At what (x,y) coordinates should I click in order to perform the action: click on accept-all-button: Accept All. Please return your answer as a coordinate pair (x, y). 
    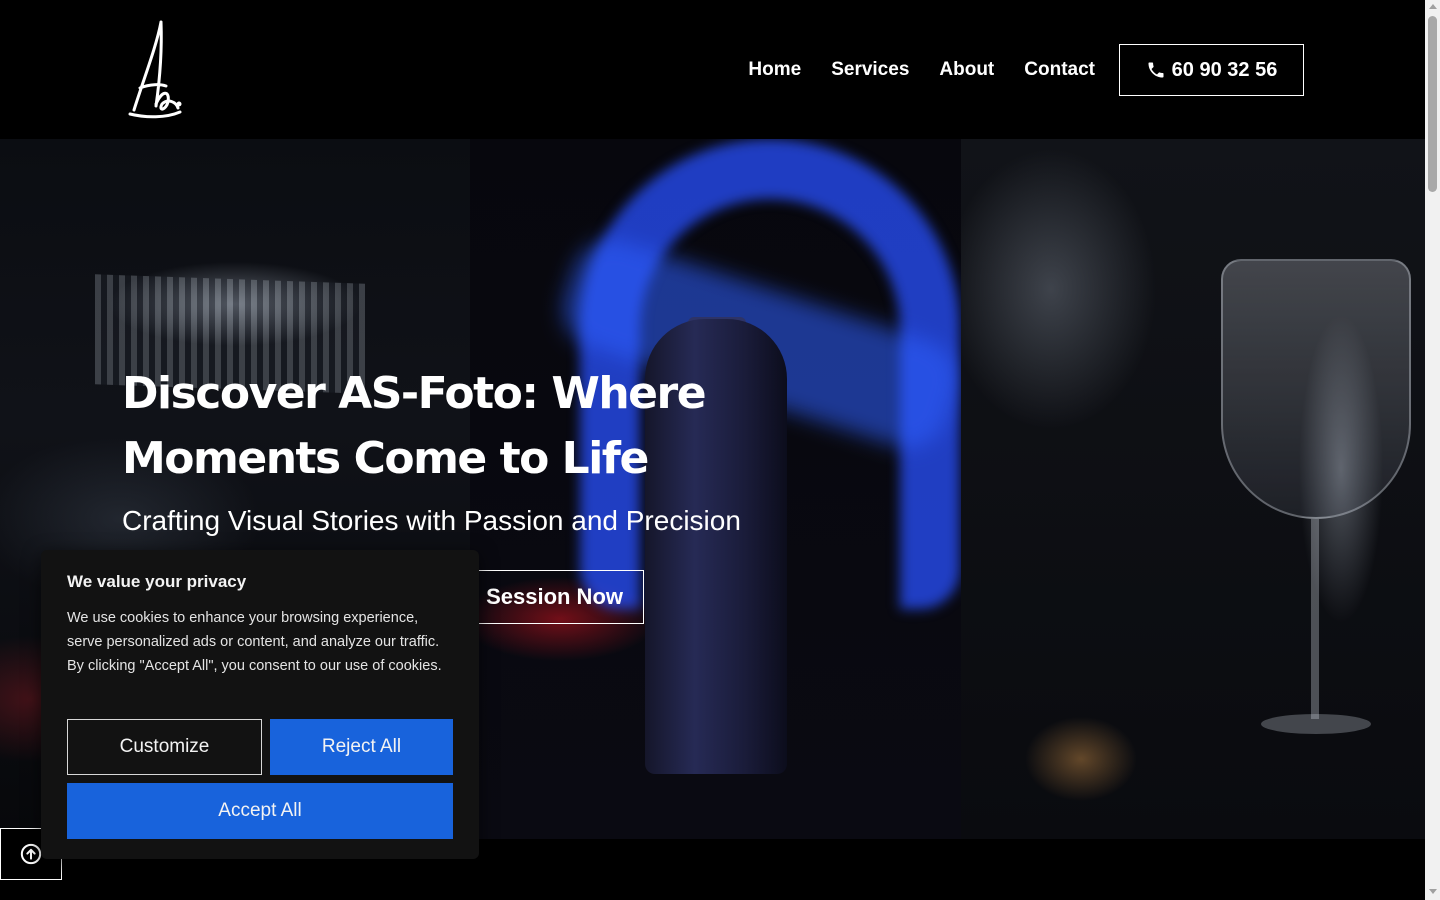
    Looking at the image, I should click on (260, 811).